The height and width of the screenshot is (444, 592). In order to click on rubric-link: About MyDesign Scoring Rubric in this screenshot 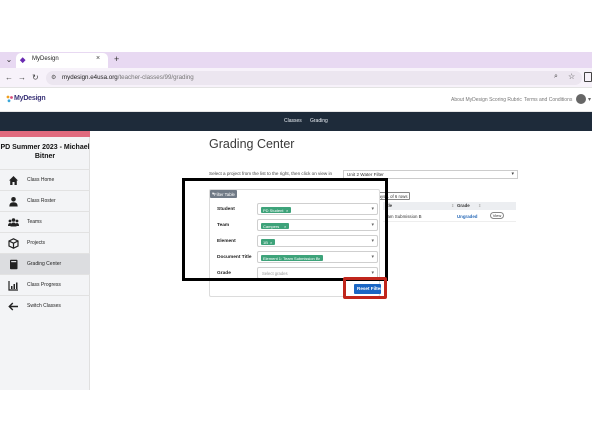, I will do `click(486, 100)`.